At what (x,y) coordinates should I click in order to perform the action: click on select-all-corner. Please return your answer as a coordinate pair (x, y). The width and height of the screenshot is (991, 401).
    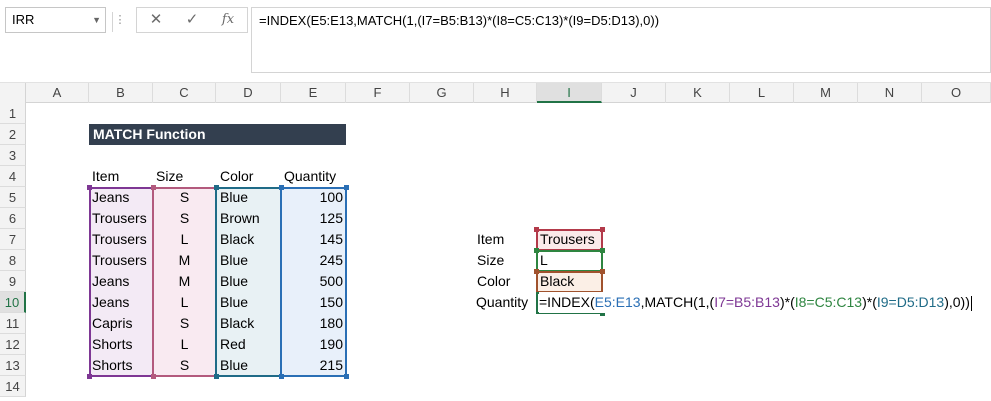
    Looking at the image, I should click on (13, 93).